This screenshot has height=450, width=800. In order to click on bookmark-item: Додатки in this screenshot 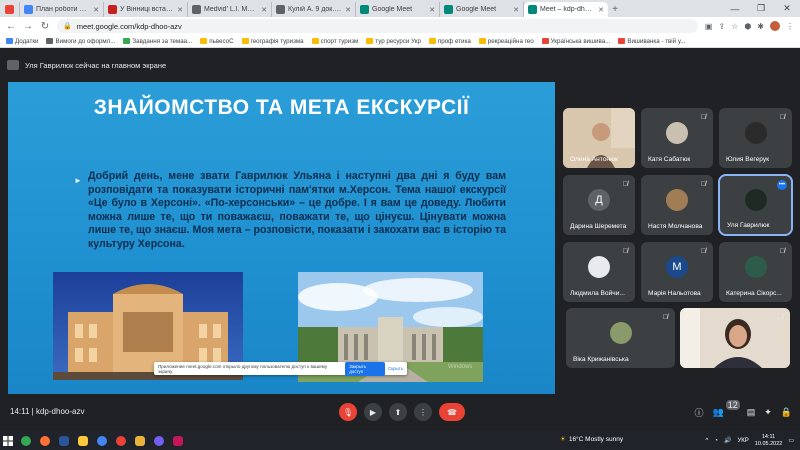, I will do `click(22, 41)`.